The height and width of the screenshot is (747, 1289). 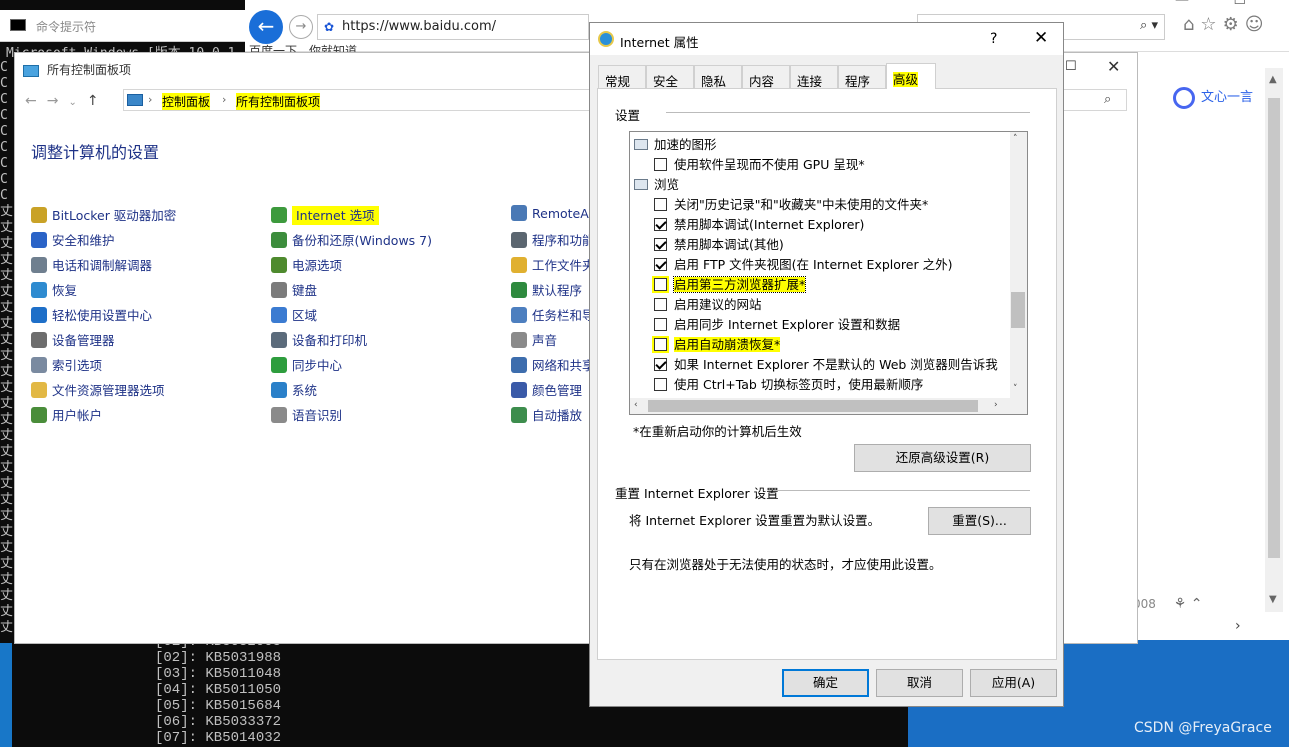 I want to click on tree-vertical-scrollbar: ˄ ˅, so click(x=1018, y=265).